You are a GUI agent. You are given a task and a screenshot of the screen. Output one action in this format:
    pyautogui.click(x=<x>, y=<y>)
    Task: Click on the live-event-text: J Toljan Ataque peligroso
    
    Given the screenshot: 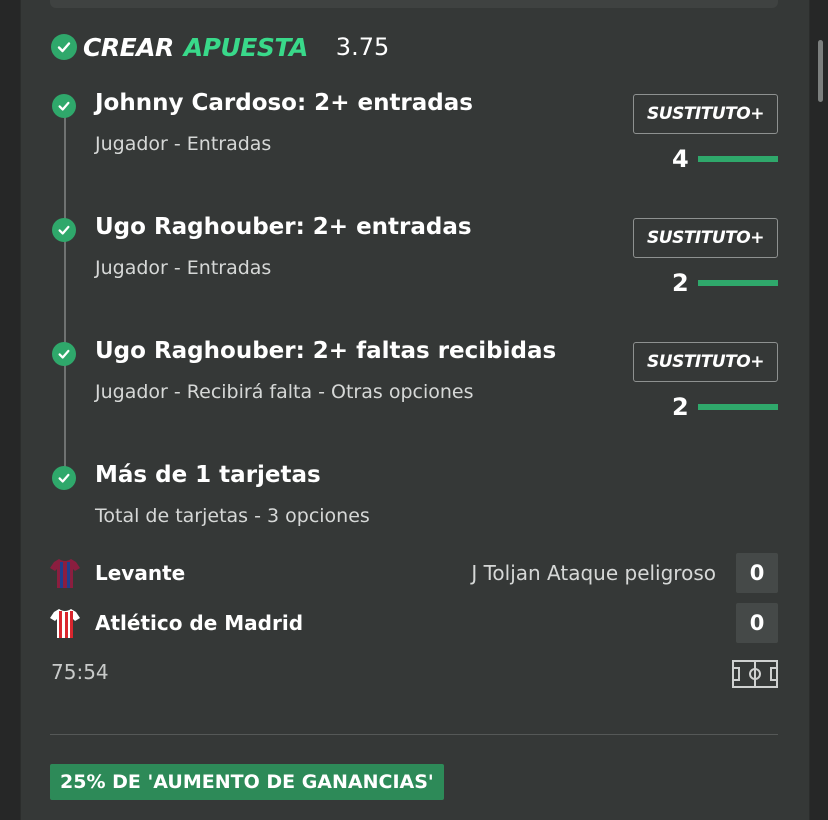 What is the action you would take?
    pyautogui.click(x=593, y=573)
    